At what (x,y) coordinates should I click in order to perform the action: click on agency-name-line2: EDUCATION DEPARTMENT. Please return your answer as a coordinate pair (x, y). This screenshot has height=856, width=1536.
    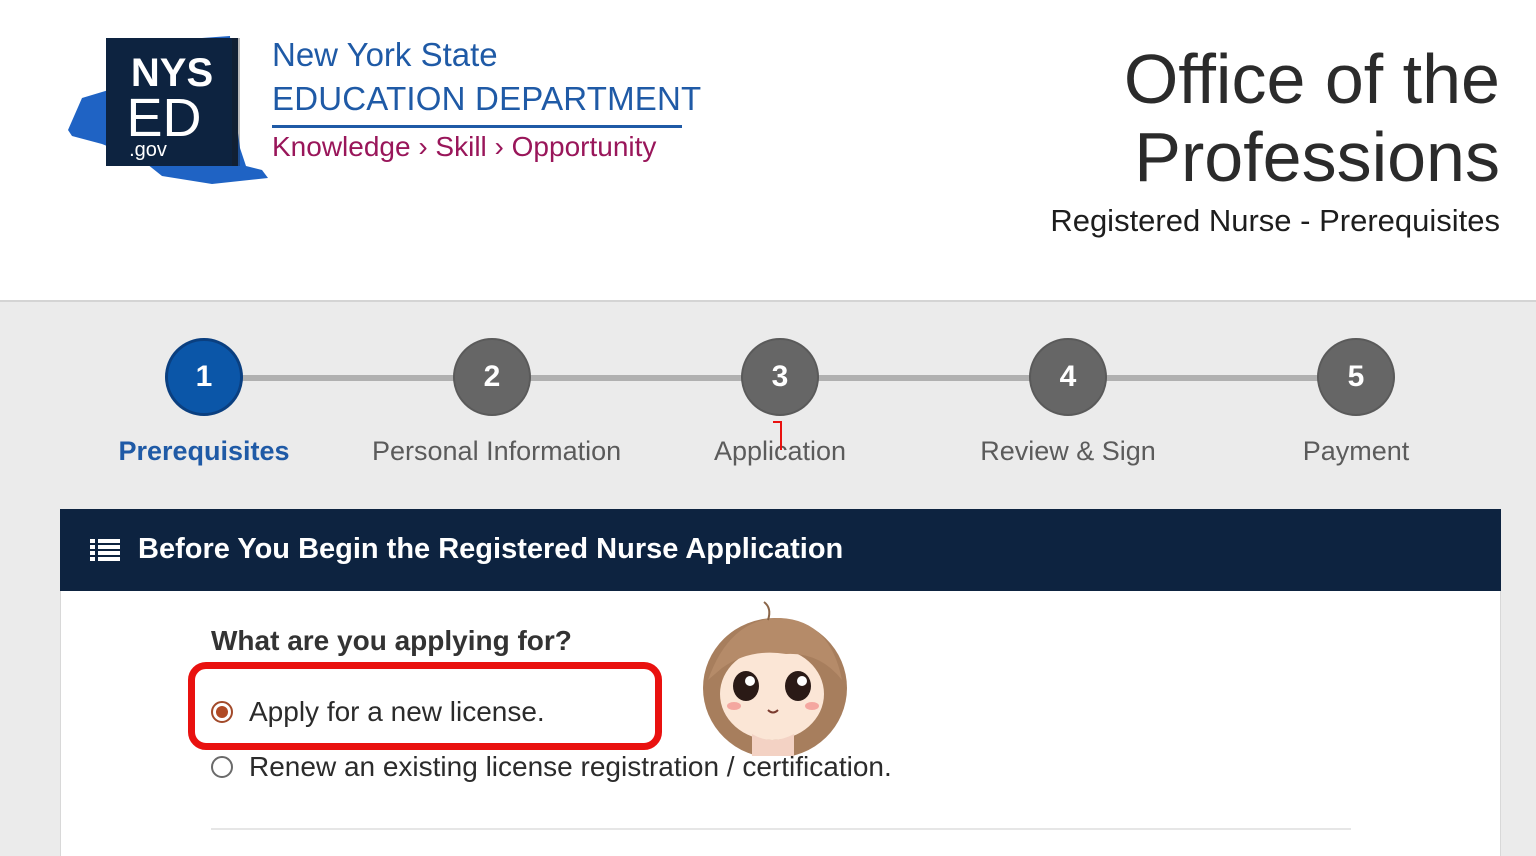
    Looking at the image, I should click on (487, 98).